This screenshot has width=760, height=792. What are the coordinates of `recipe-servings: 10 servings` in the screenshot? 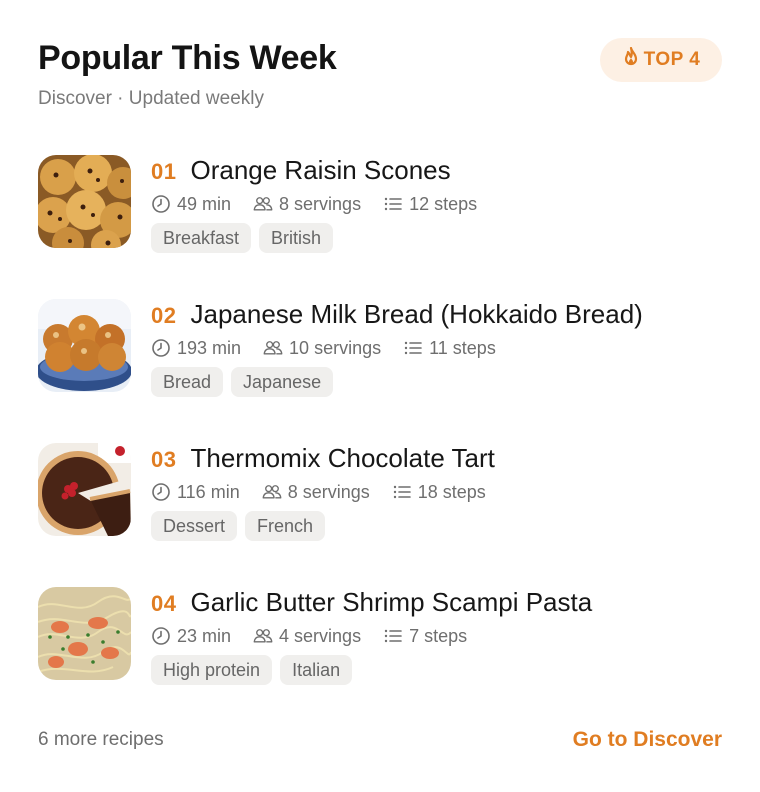 It's located at (335, 347).